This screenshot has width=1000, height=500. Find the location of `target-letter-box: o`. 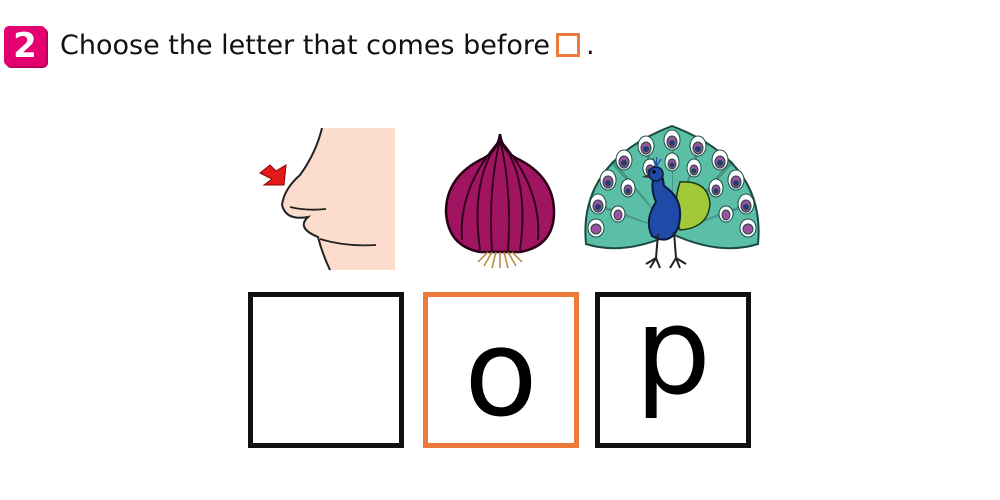

target-letter-box: o is located at coordinates (501, 370).